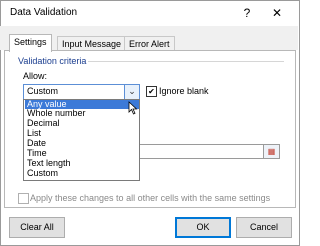 This screenshot has height=246, width=320. What do you see at coordinates (23, 198) in the screenshot?
I see `apply-all-checkbox` at bounding box center [23, 198].